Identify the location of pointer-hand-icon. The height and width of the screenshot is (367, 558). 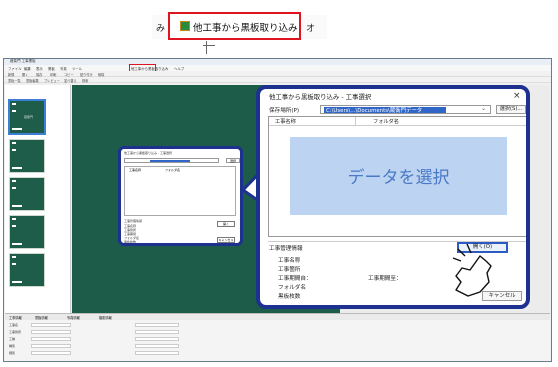
(472, 270).